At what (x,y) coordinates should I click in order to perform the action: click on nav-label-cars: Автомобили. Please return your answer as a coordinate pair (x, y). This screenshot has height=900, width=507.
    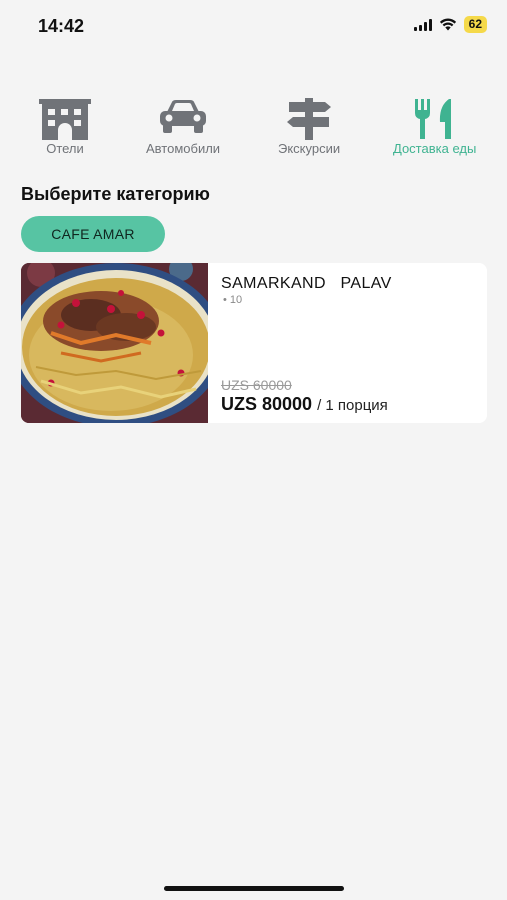
    Looking at the image, I should click on (183, 148).